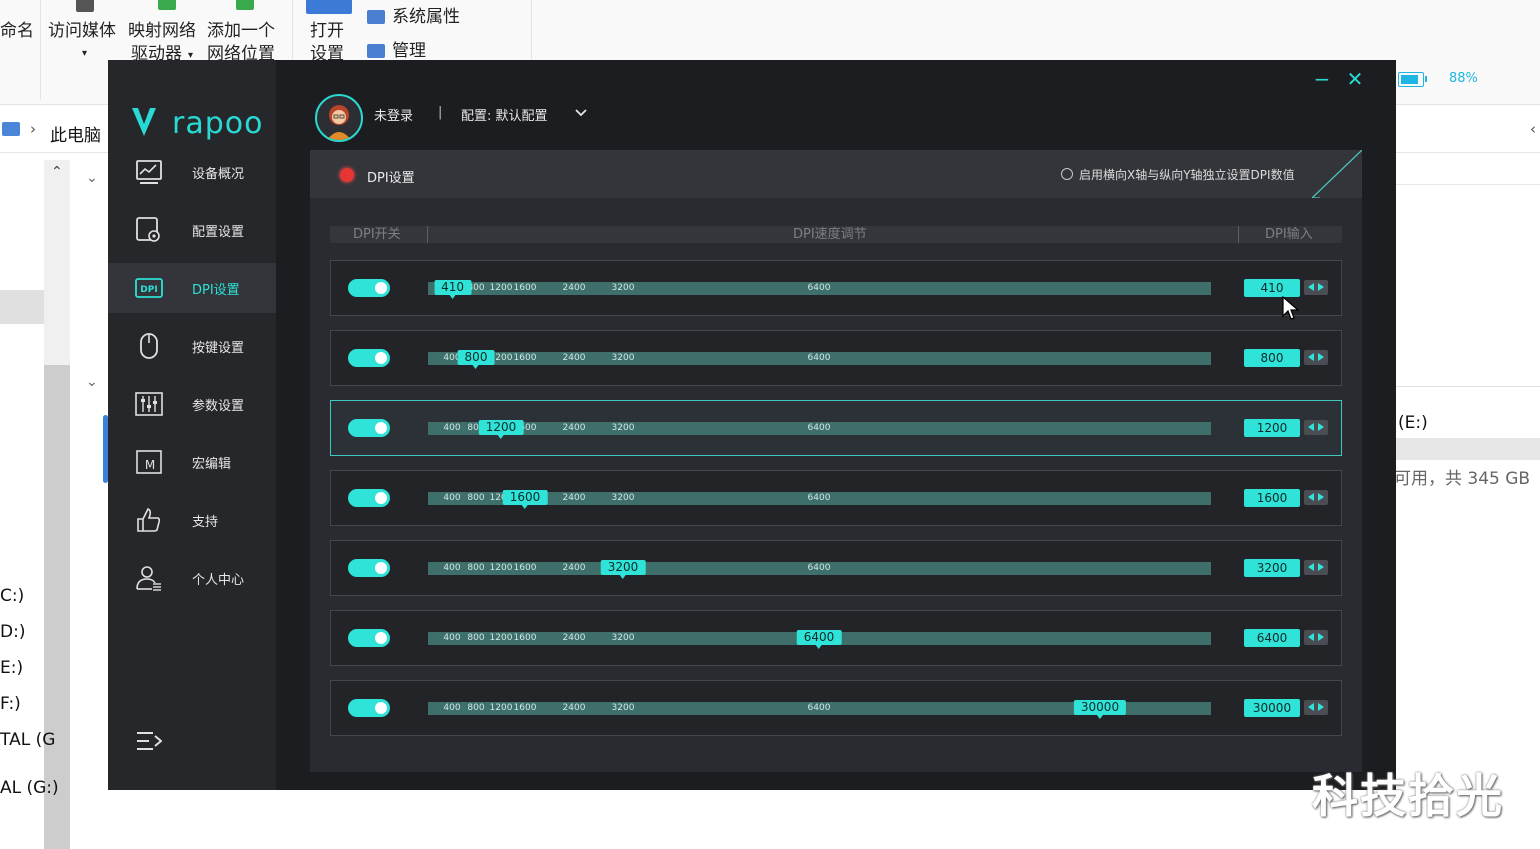 Image resolution: width=1540 pixels, height=849 pixels. I want to click on dpi-speed-slider: 40080012001600240032006400410, so click(819, 289).